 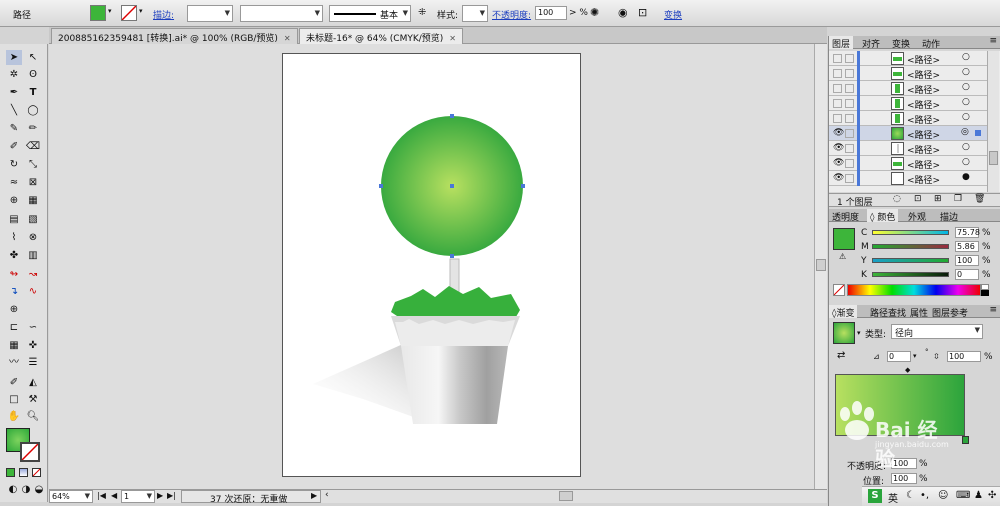 I want to click on tab-color: ◊ 颜色, so click(x=883, y=216).